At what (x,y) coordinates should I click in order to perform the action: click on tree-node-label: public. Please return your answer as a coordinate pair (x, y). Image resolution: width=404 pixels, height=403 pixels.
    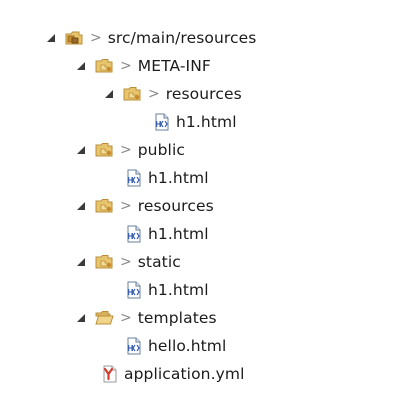
    Looking at the image, I should click on (161, 150).